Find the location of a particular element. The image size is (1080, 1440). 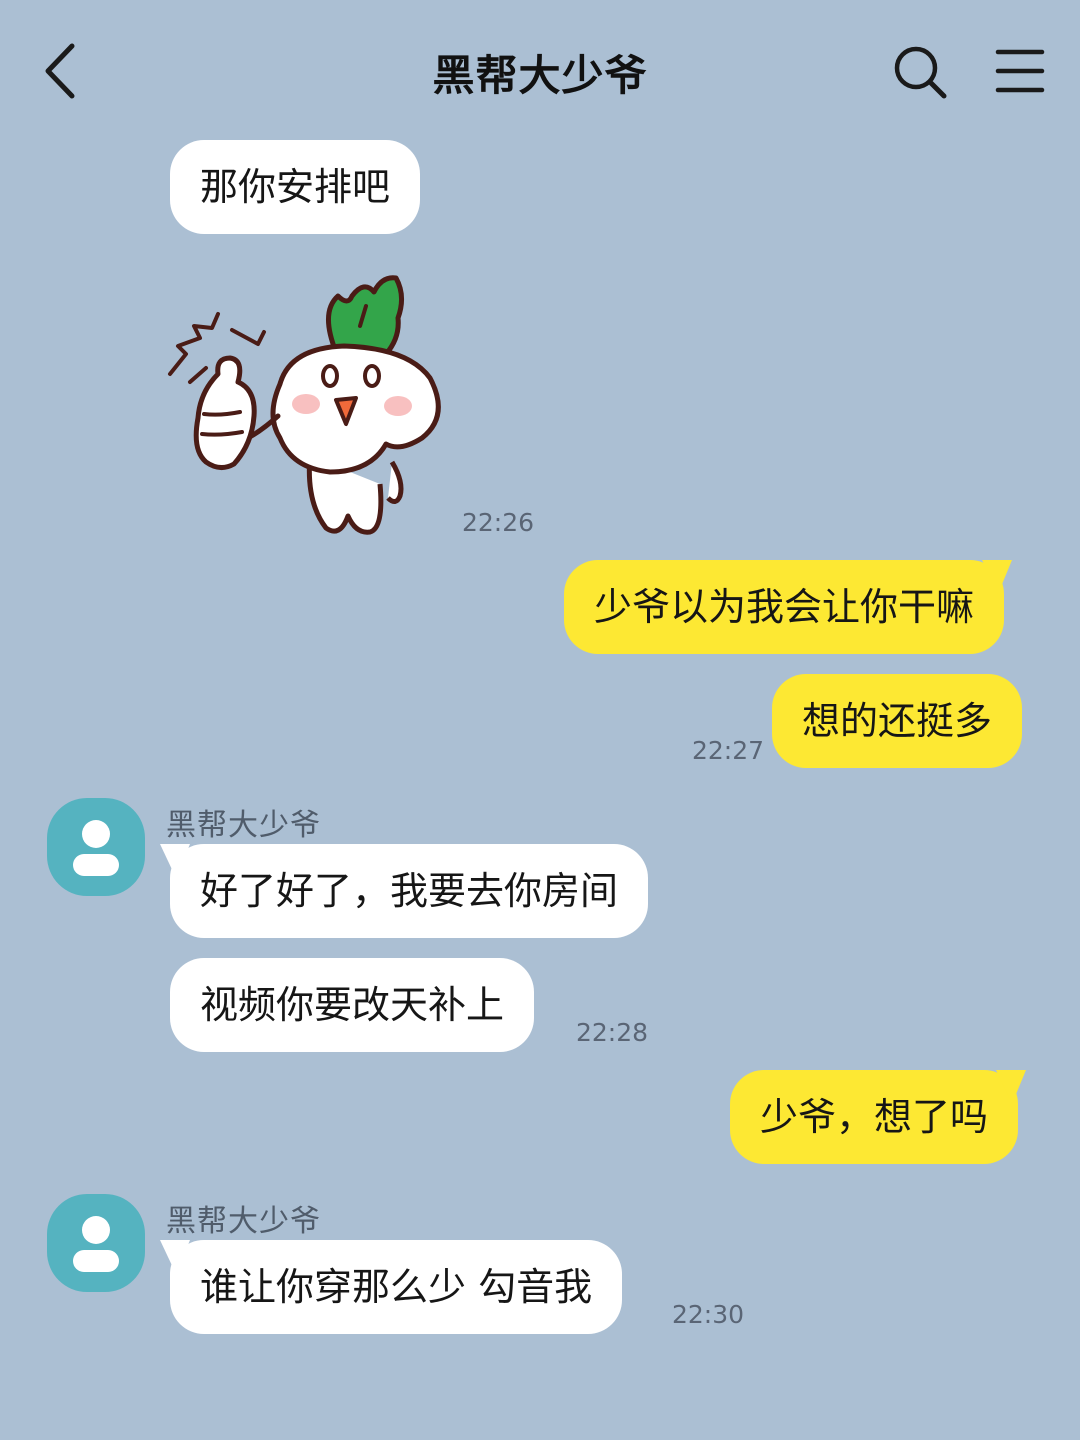

radish-sticker-image is located at coordinates (304, 405).